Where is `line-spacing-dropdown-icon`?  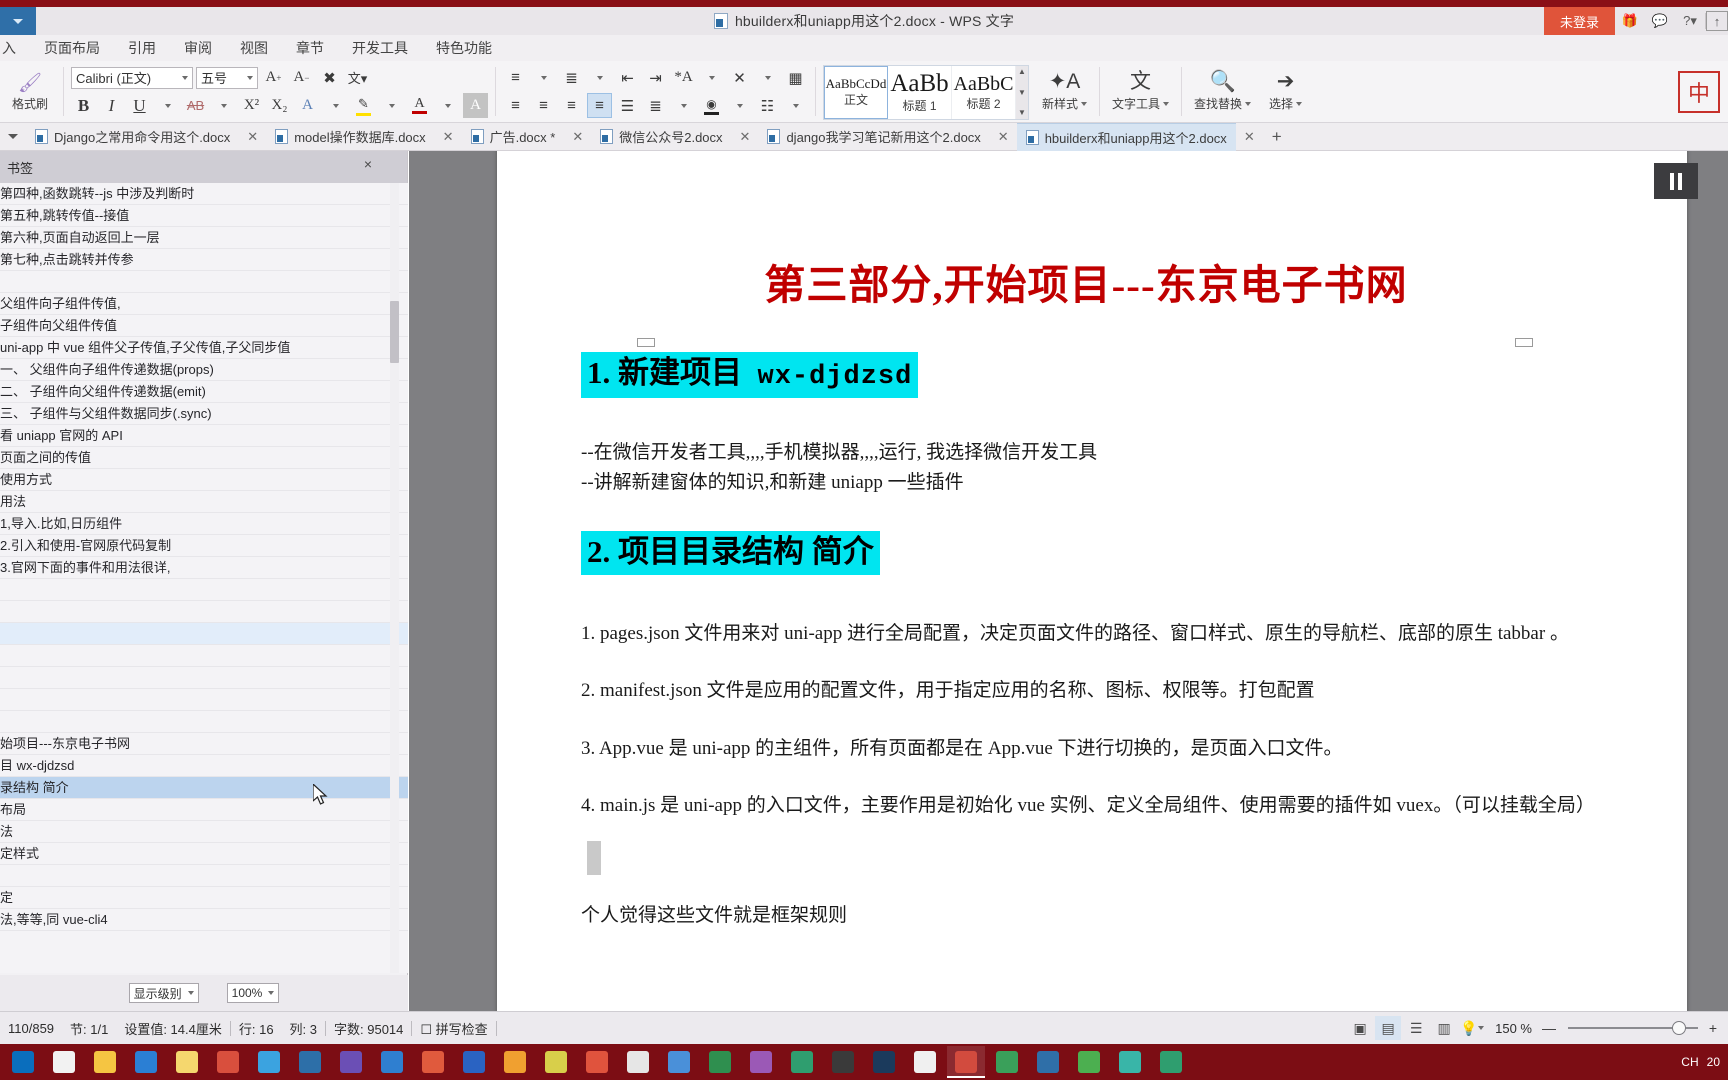 line-spacing-dropdown-icon is located at coordinates (683, 105).